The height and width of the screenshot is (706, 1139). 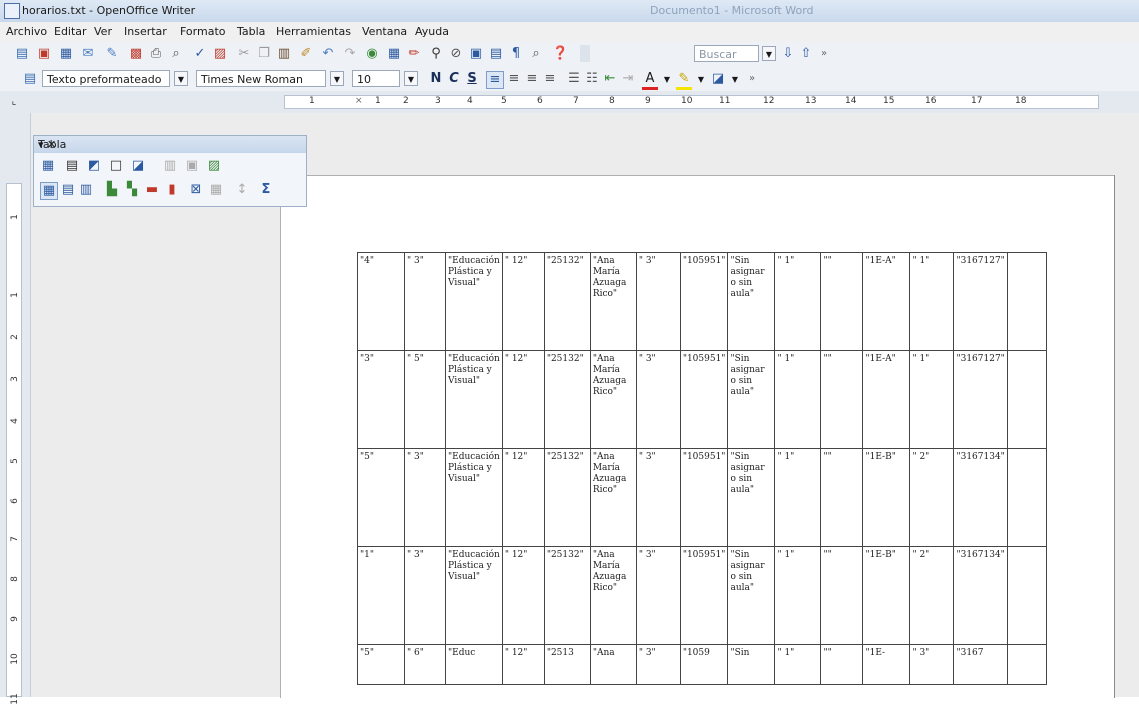 I want to click on find-previous-icon: ⇧, so click(x=806, y=54).